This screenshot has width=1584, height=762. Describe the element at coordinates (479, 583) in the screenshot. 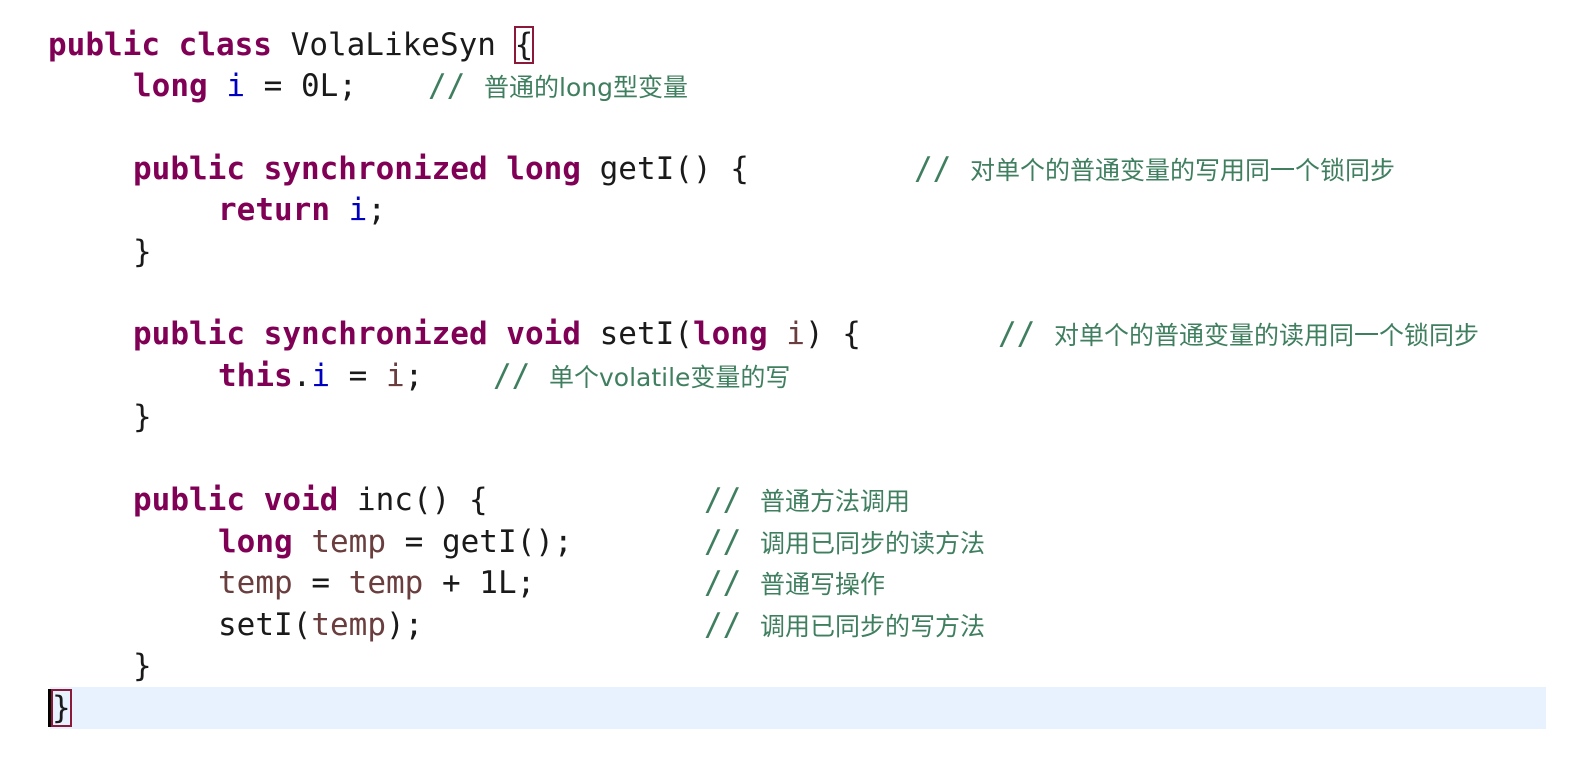

I see `add-expression: + 1L;` at that location.